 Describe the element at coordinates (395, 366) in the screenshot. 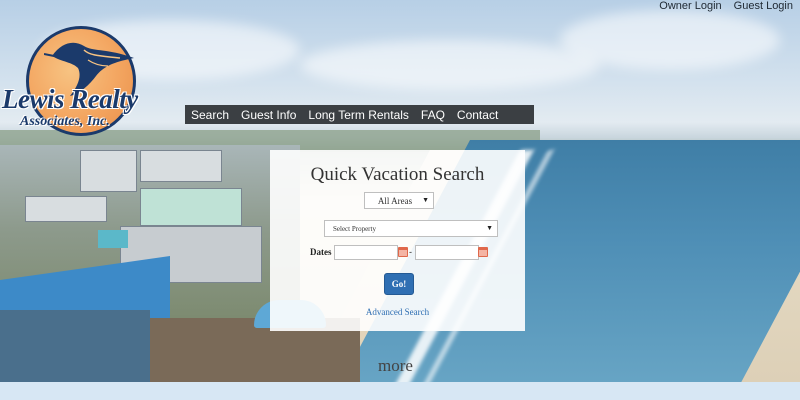

I see `more-link: more` at that location.